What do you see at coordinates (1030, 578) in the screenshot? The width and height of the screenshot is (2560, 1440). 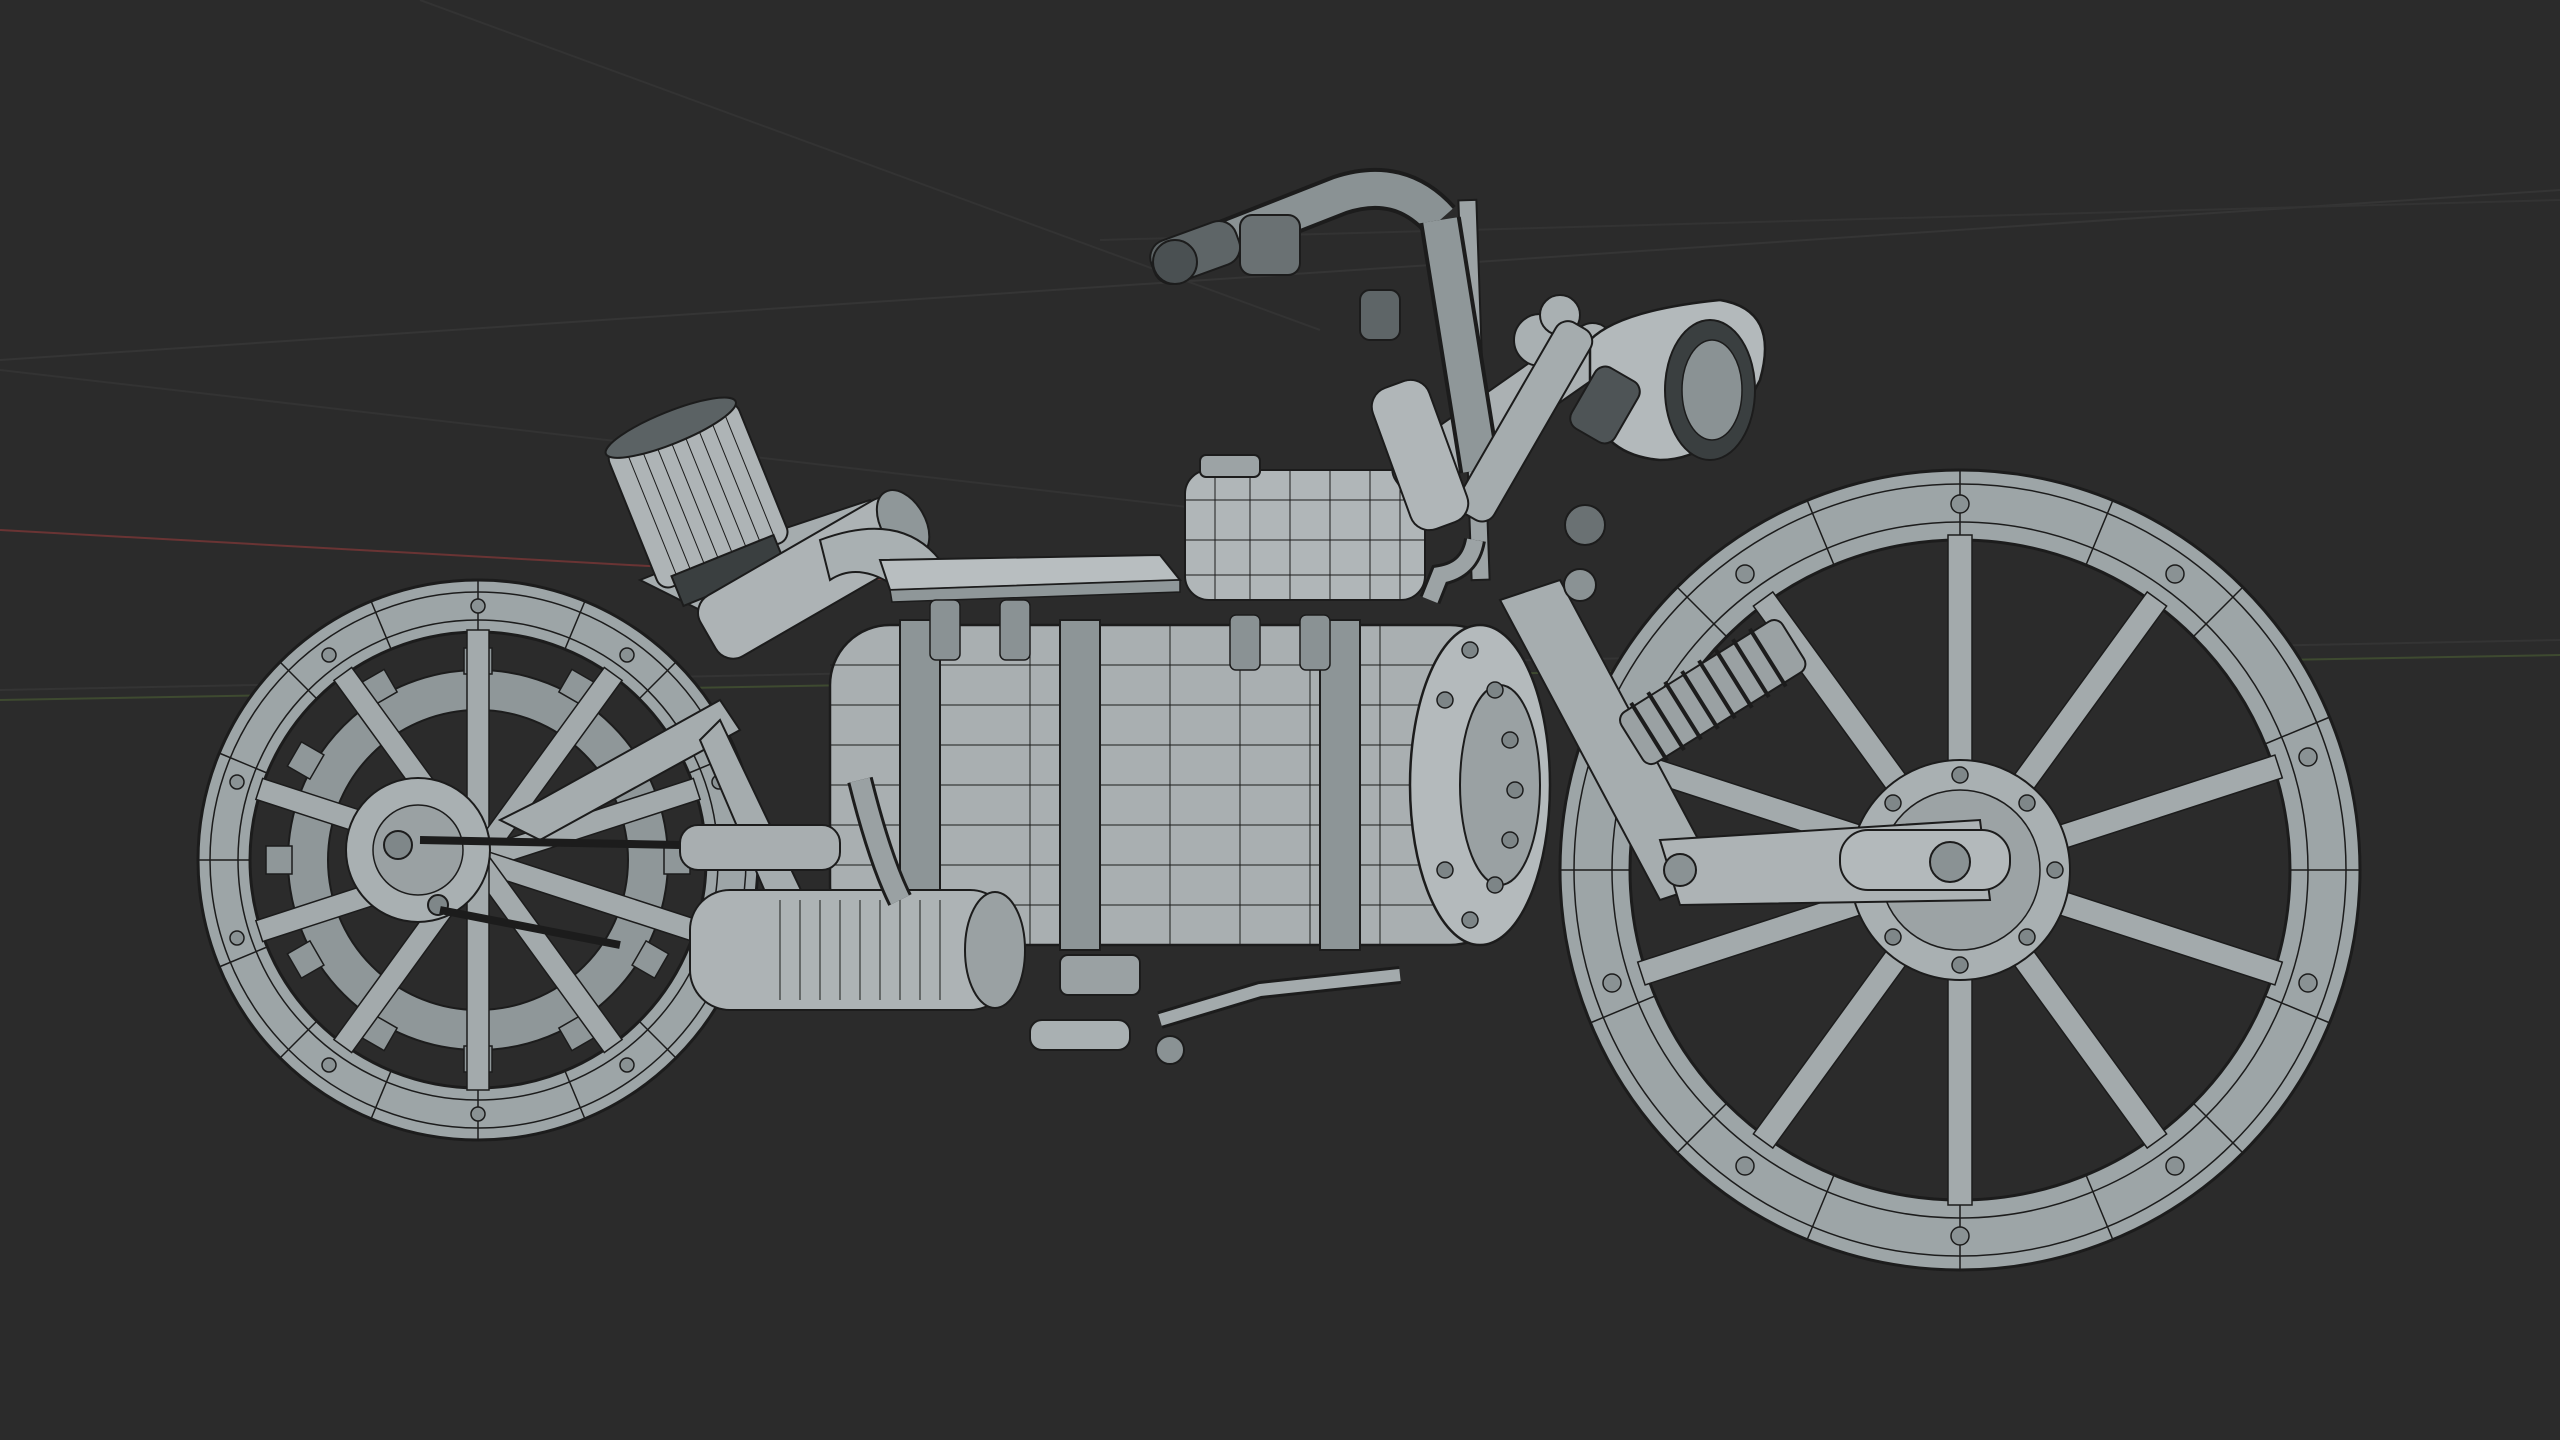 I see `seat` at bounding box center [1030, 578].